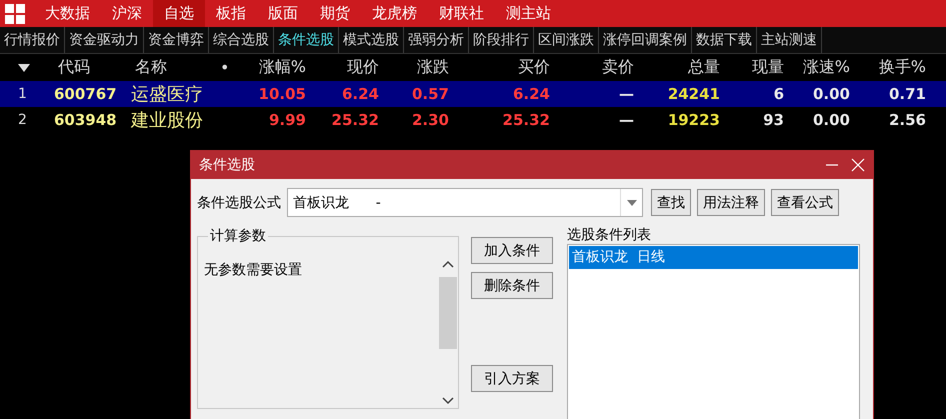  Describe the element at coordinates (528, 13) in the screenshot. I see `nav-tab: 测主站` at that location.